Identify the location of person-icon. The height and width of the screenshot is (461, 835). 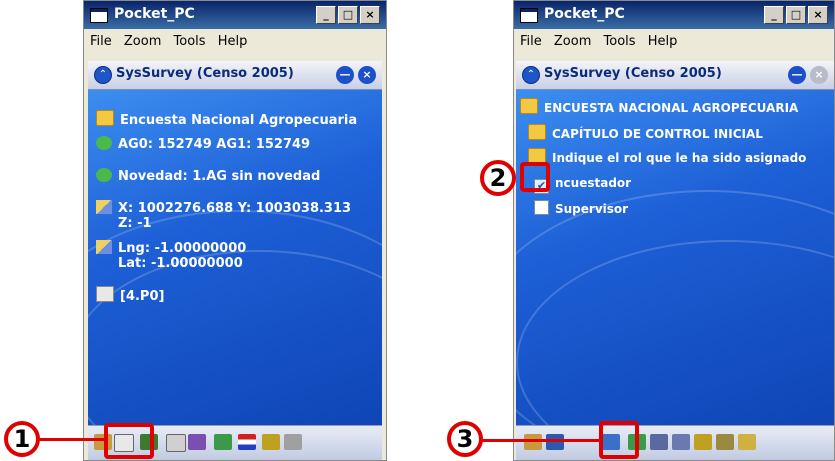
(104, 175).